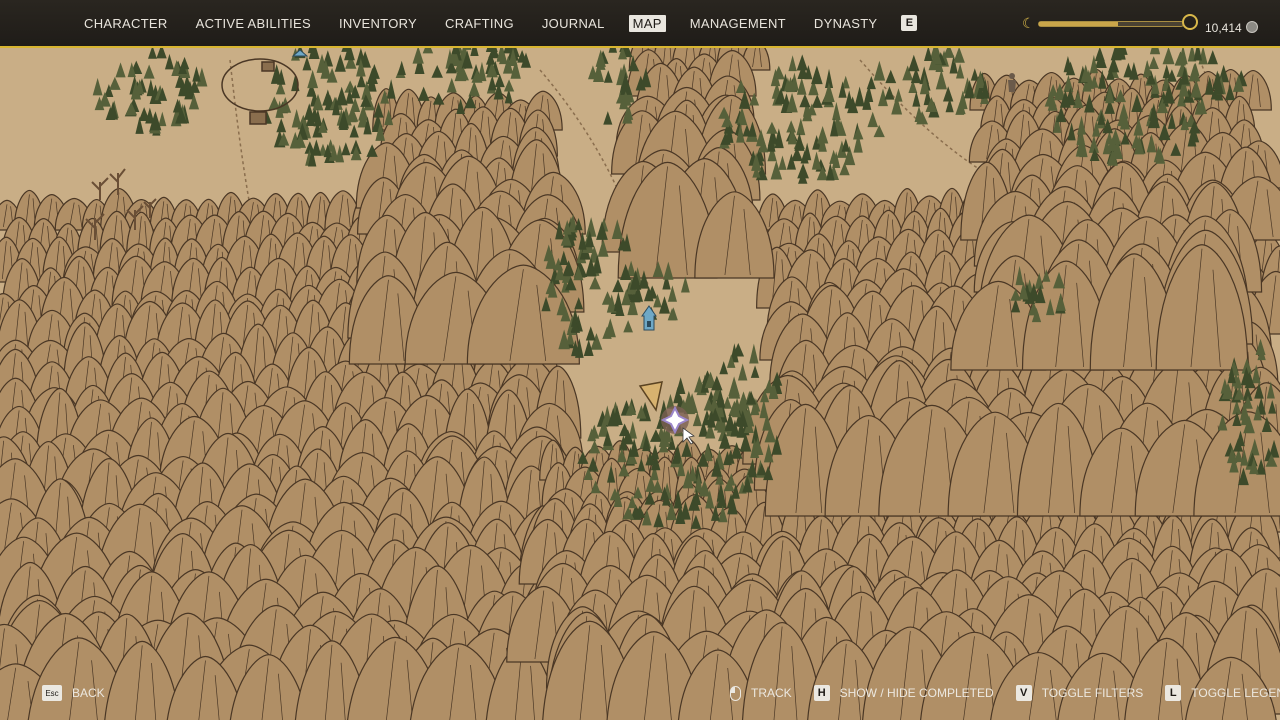 This screenshot has width=1280, height=720. I want to click on v-key: V, so click(1023, 693).